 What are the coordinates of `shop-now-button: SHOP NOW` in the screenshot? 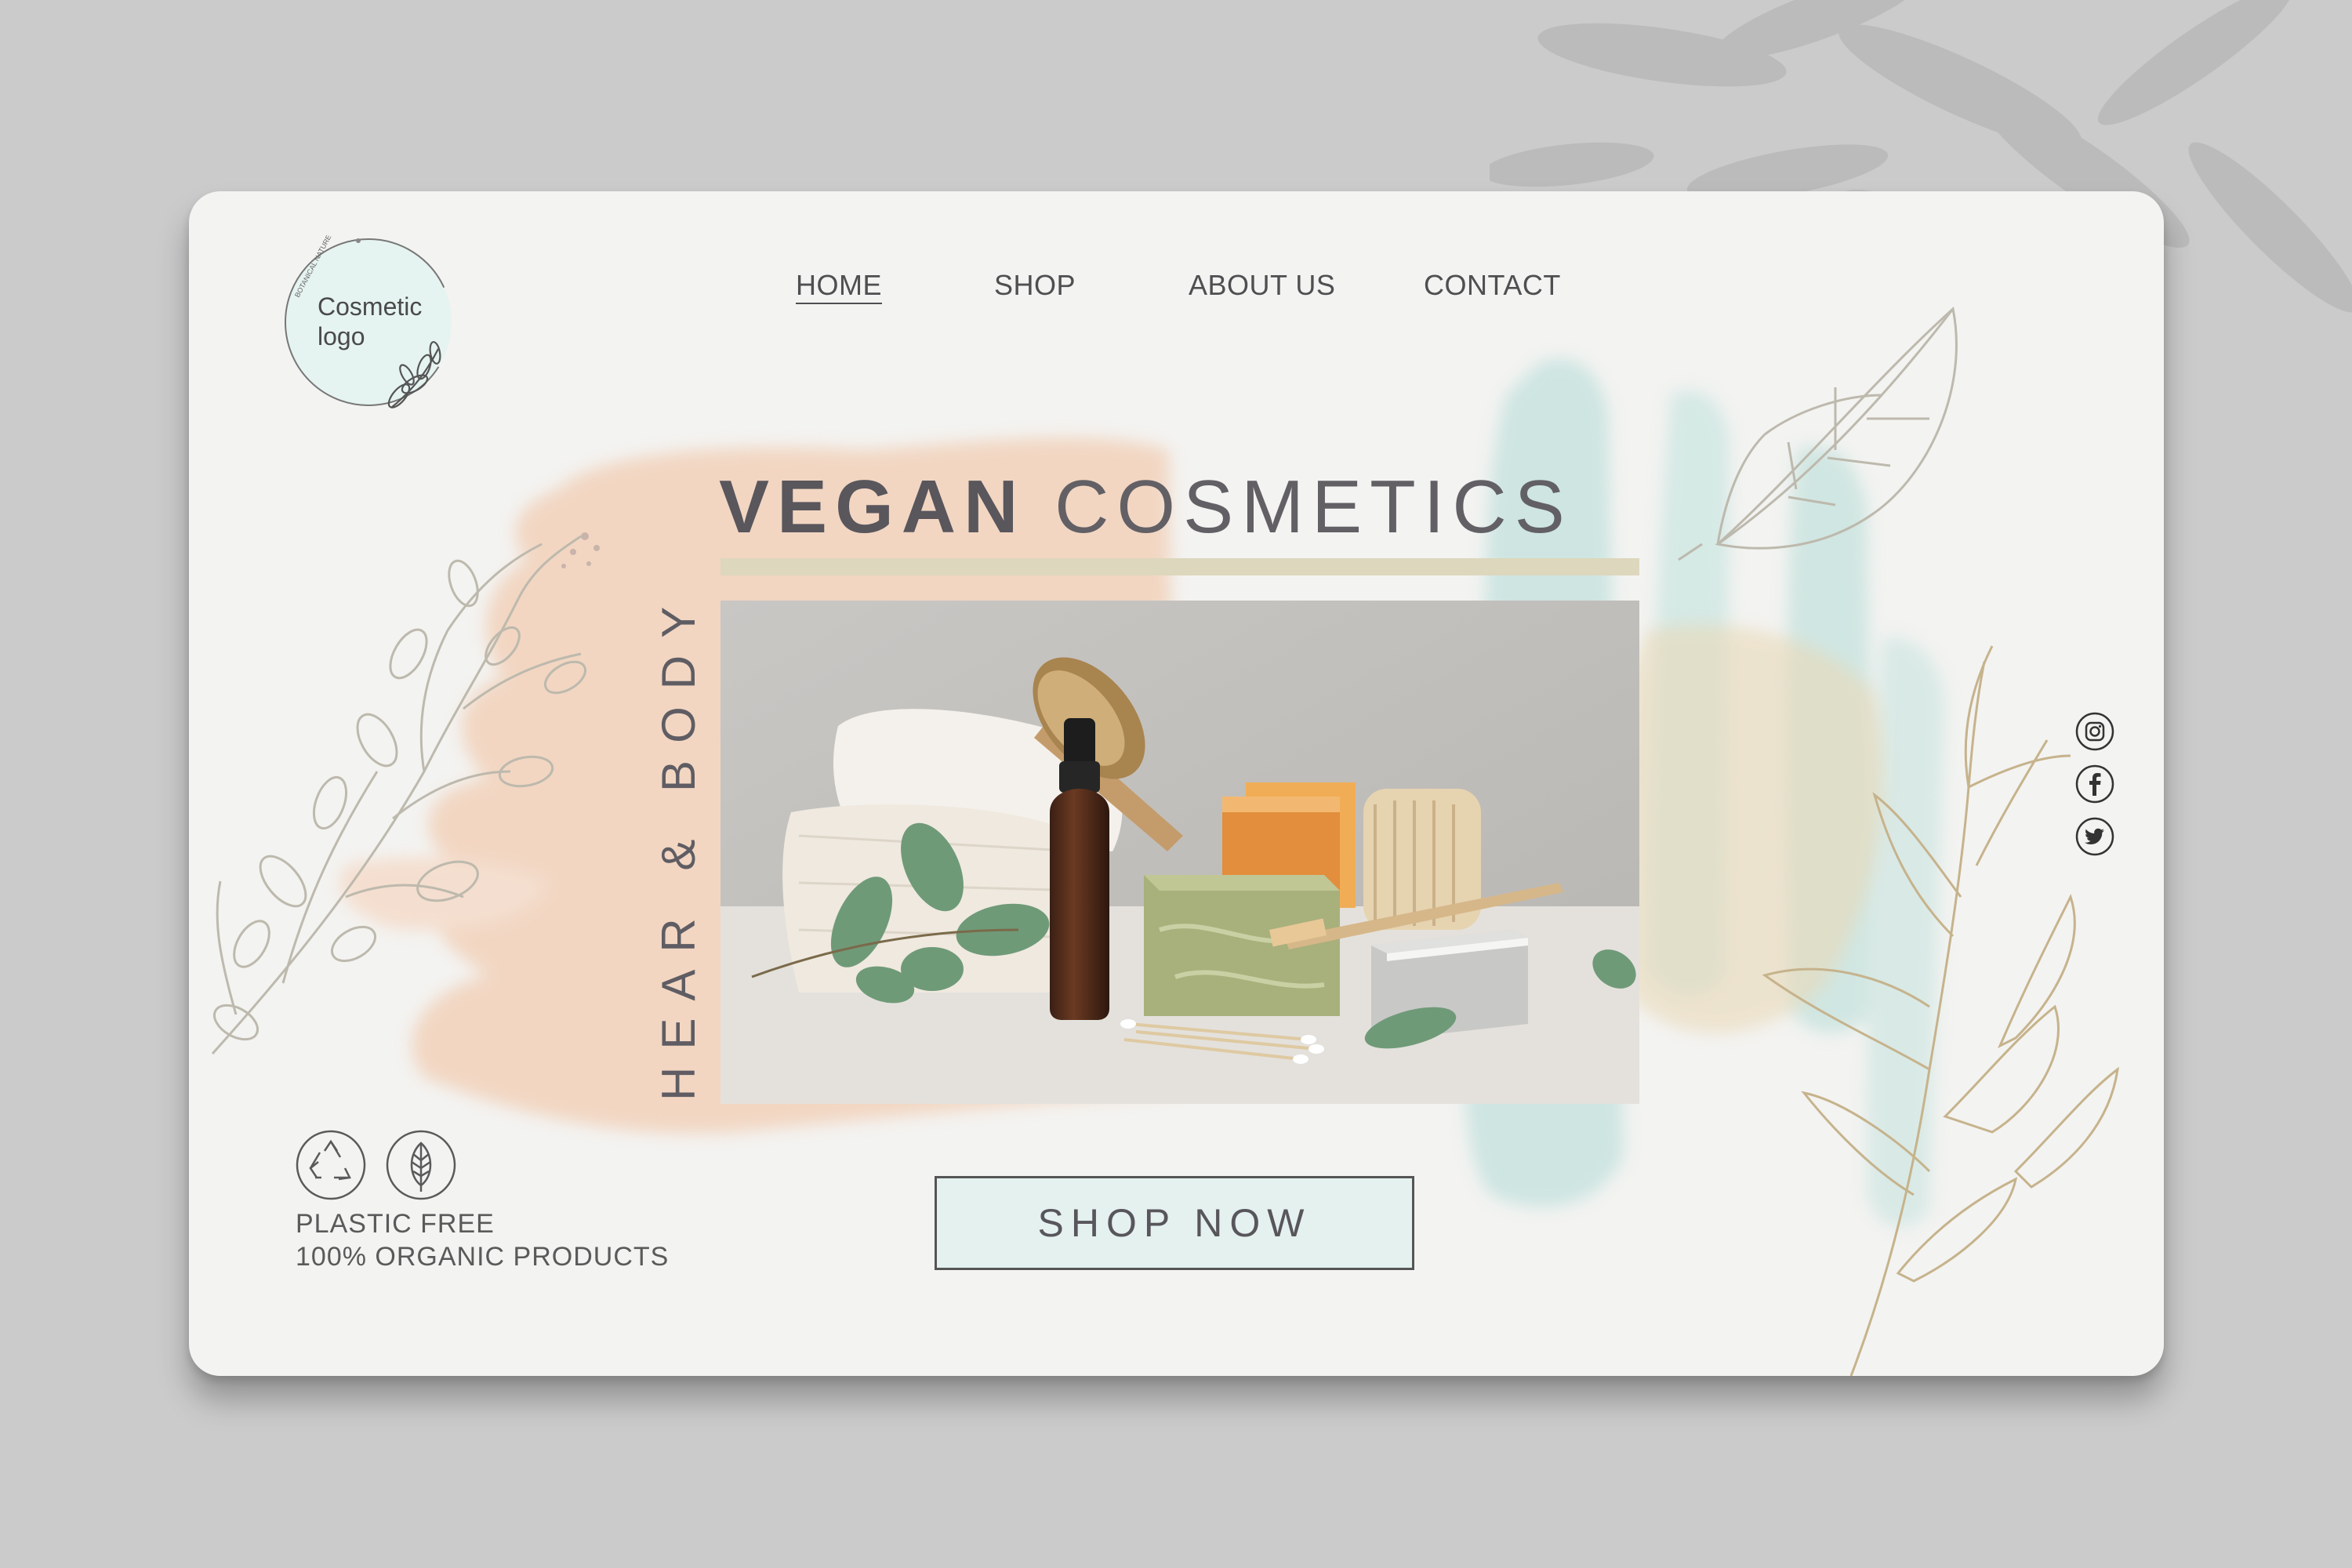 It's located at (1174, 1223).